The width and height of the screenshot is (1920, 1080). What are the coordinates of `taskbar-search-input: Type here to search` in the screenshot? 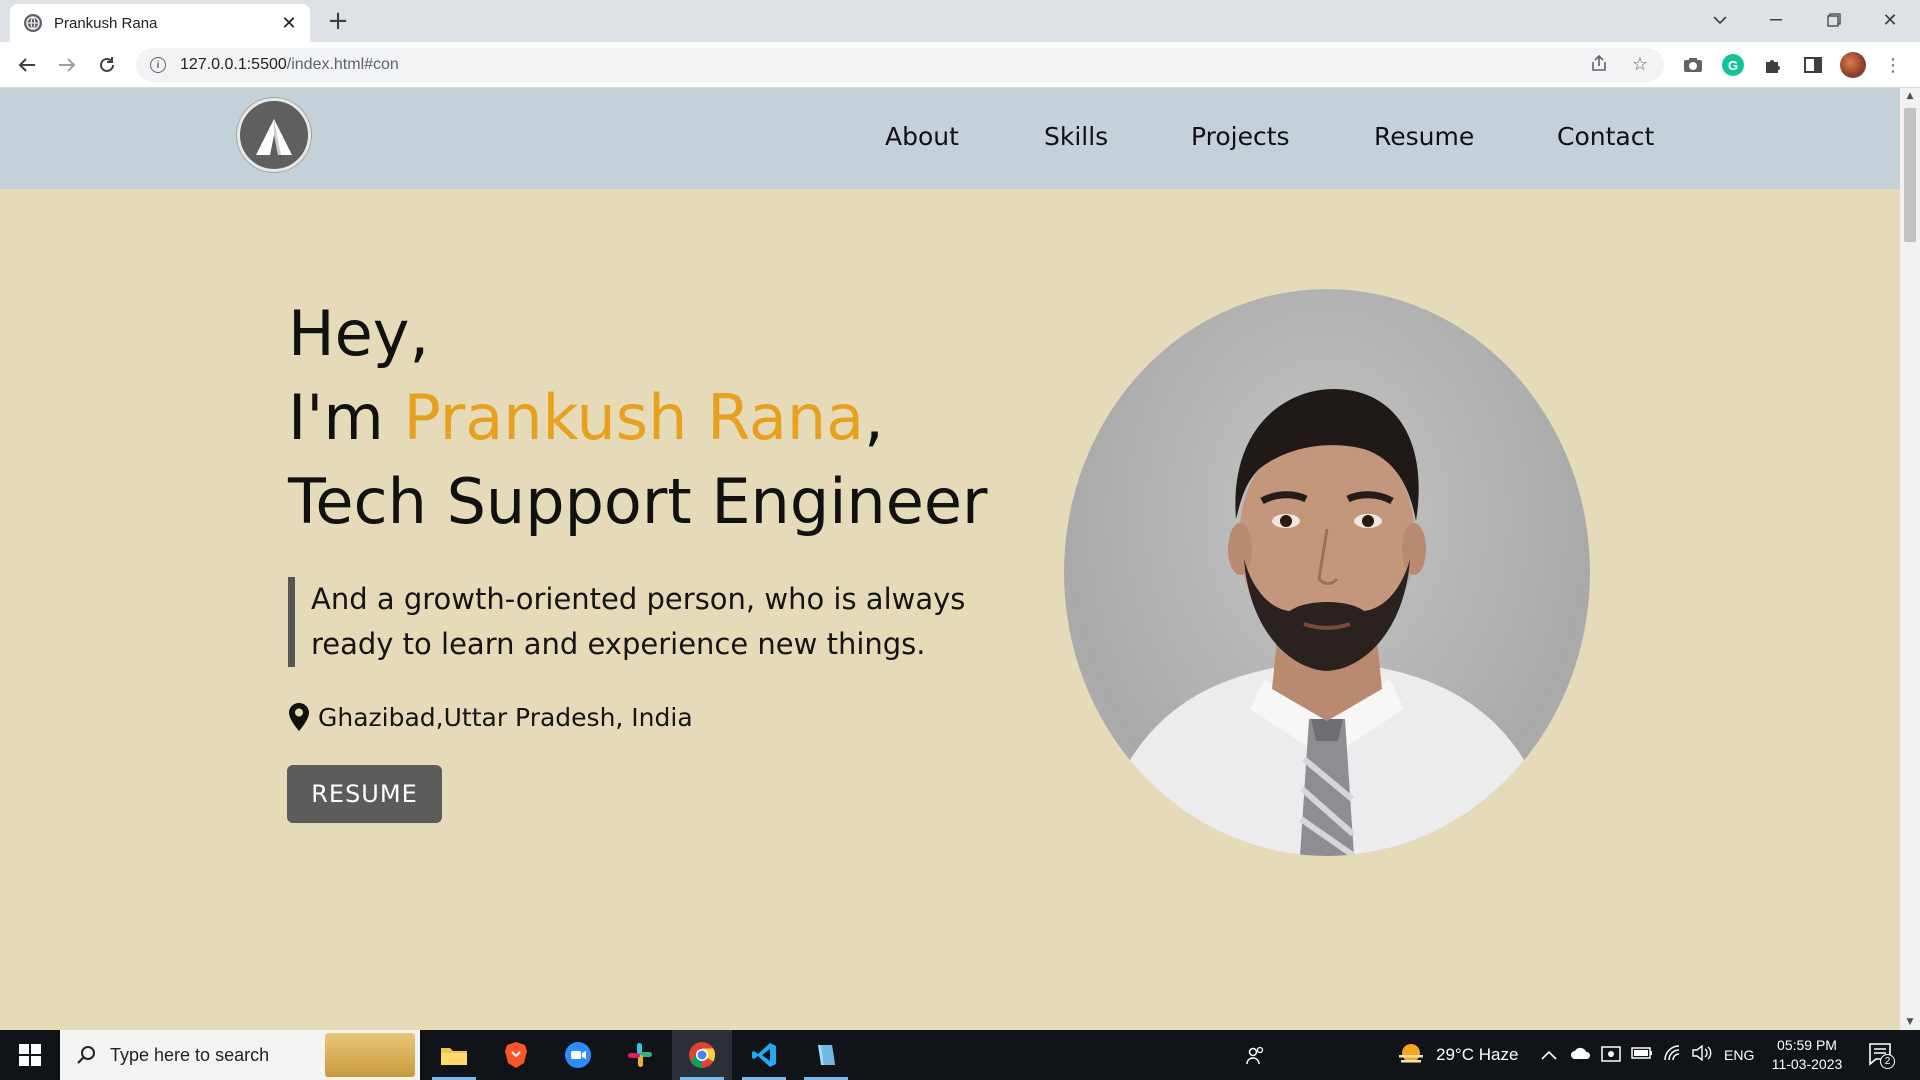 It's located at (240, 1055).